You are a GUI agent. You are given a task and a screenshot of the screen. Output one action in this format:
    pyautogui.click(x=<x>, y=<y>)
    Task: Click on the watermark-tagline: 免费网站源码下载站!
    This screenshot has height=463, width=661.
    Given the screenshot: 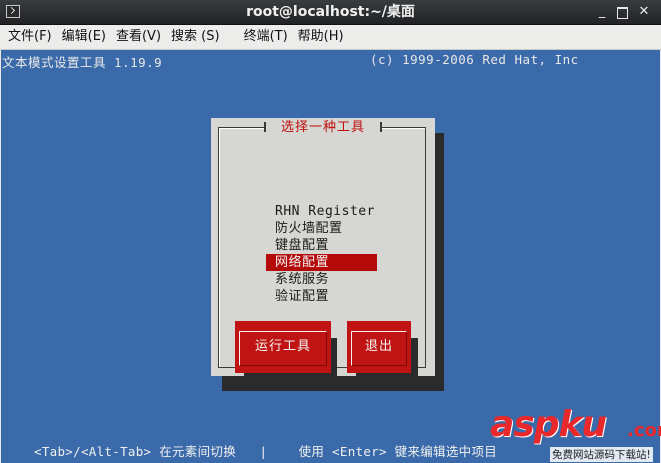 What is the action you would take?
    pyautogui.click(x=601, y=454)
    